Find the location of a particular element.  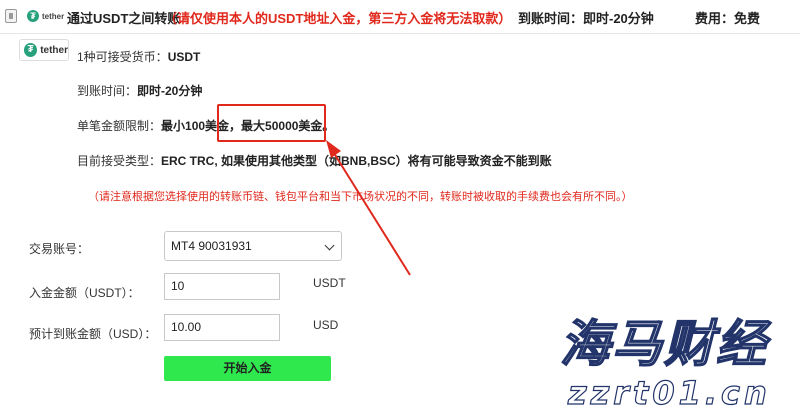

fee-text: 费用：免费 is located at coordinates (728, 18).